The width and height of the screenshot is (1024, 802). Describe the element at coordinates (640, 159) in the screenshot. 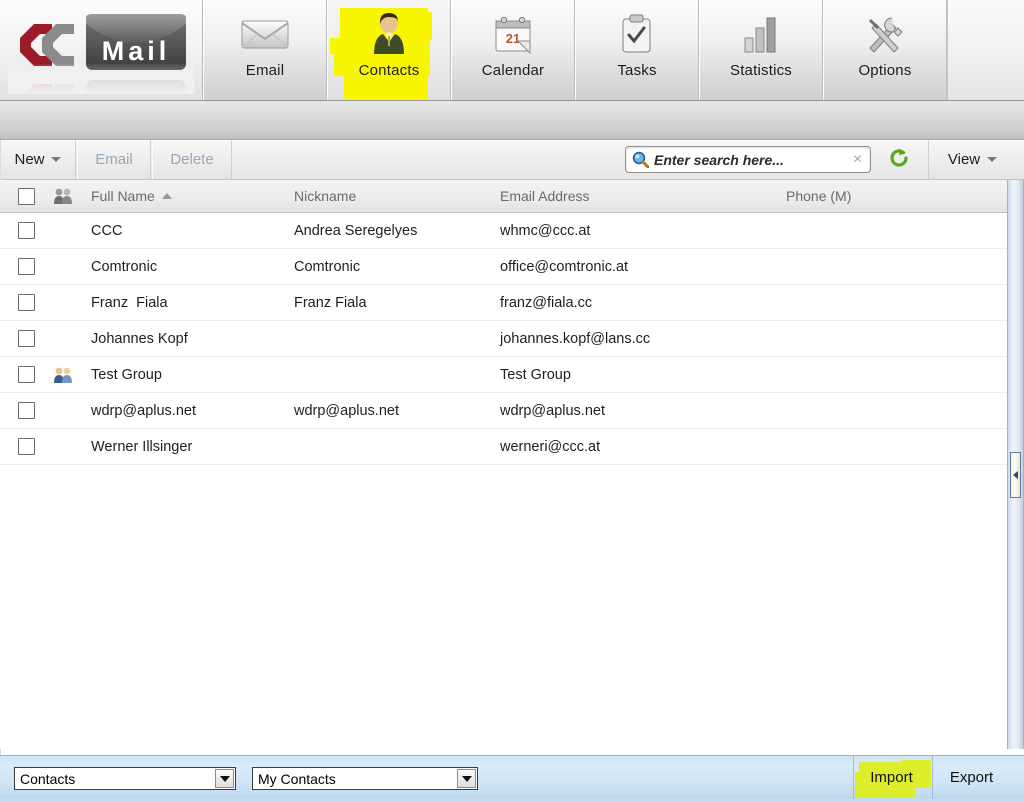

I see `search-icon` at that location.